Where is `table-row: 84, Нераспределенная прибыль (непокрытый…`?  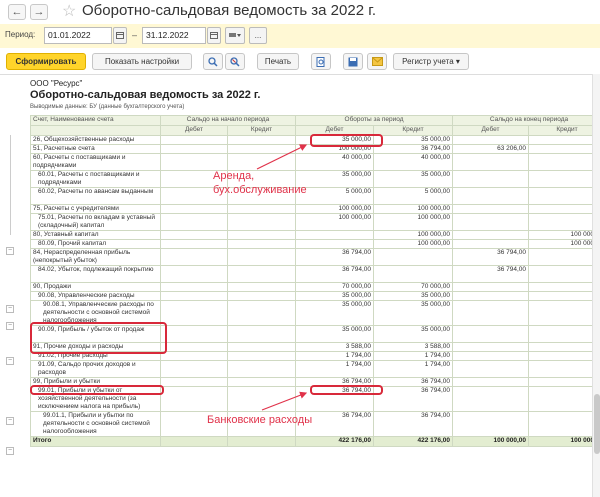 table-row: 84, Нераспределенная прибыль (непокрытый… is located at coordinates (315, 257).